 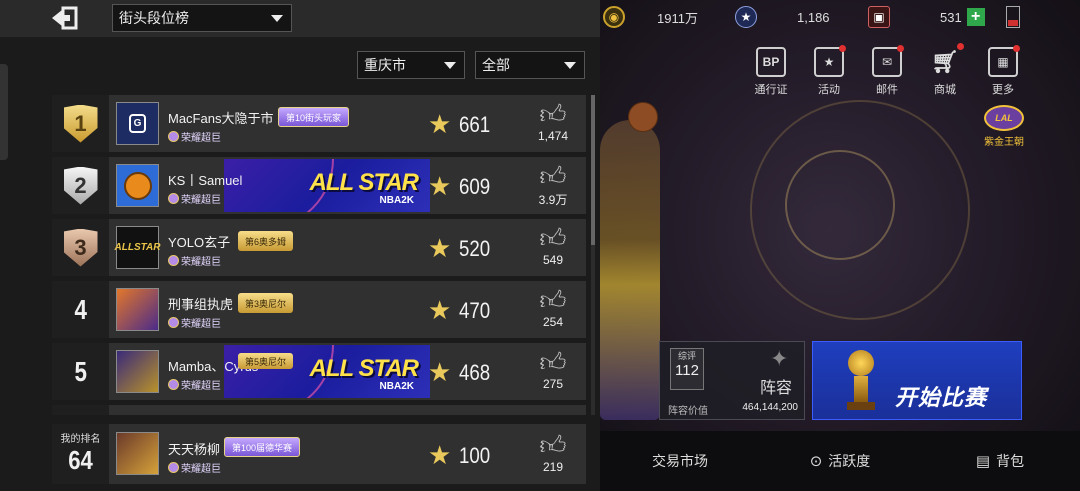 I want to click on add-gems-icon: +, so click(x=975, y=17).